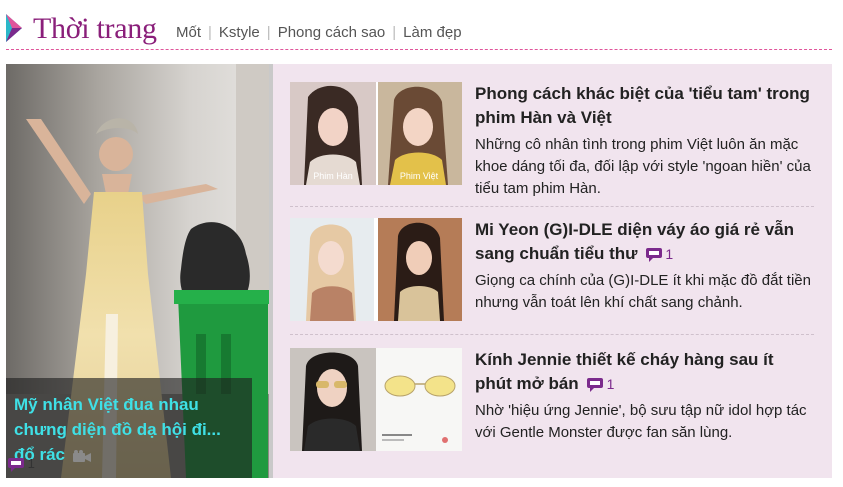  I want to click on featured-comment-number: 1, so click(31, 463).